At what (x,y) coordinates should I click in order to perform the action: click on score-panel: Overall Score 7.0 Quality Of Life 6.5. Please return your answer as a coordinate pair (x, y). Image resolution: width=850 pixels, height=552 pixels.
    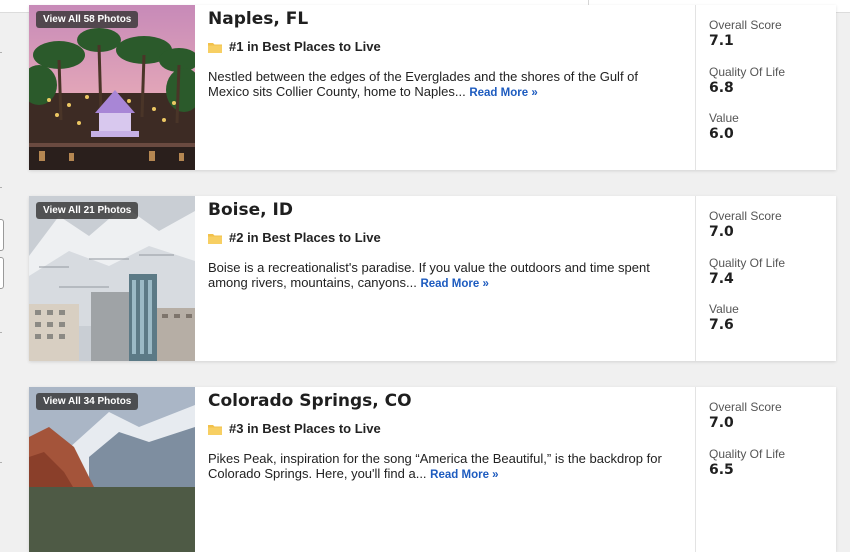
    Looking at the image, I should click on (766, 469).